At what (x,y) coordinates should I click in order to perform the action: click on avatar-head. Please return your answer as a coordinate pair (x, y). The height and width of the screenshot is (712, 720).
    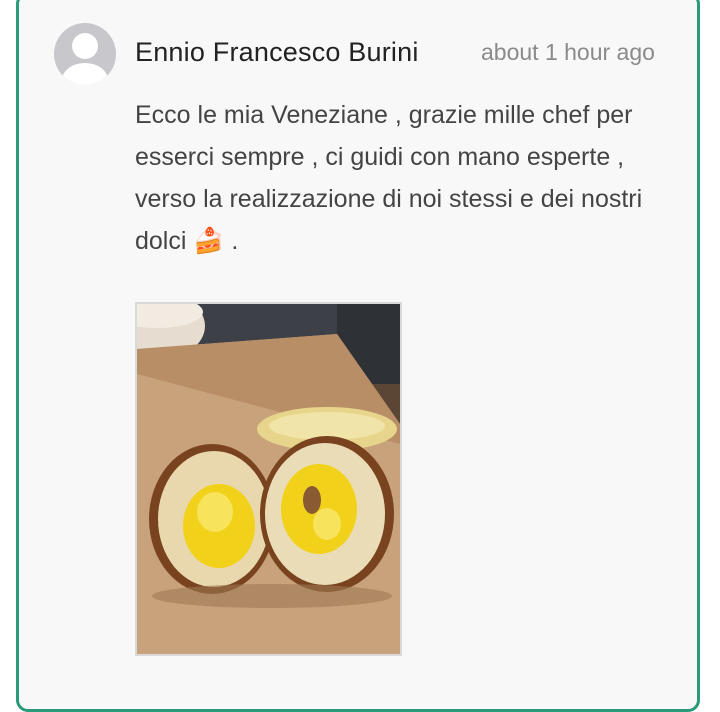
    Looking at the image, I should click on (85, 46).